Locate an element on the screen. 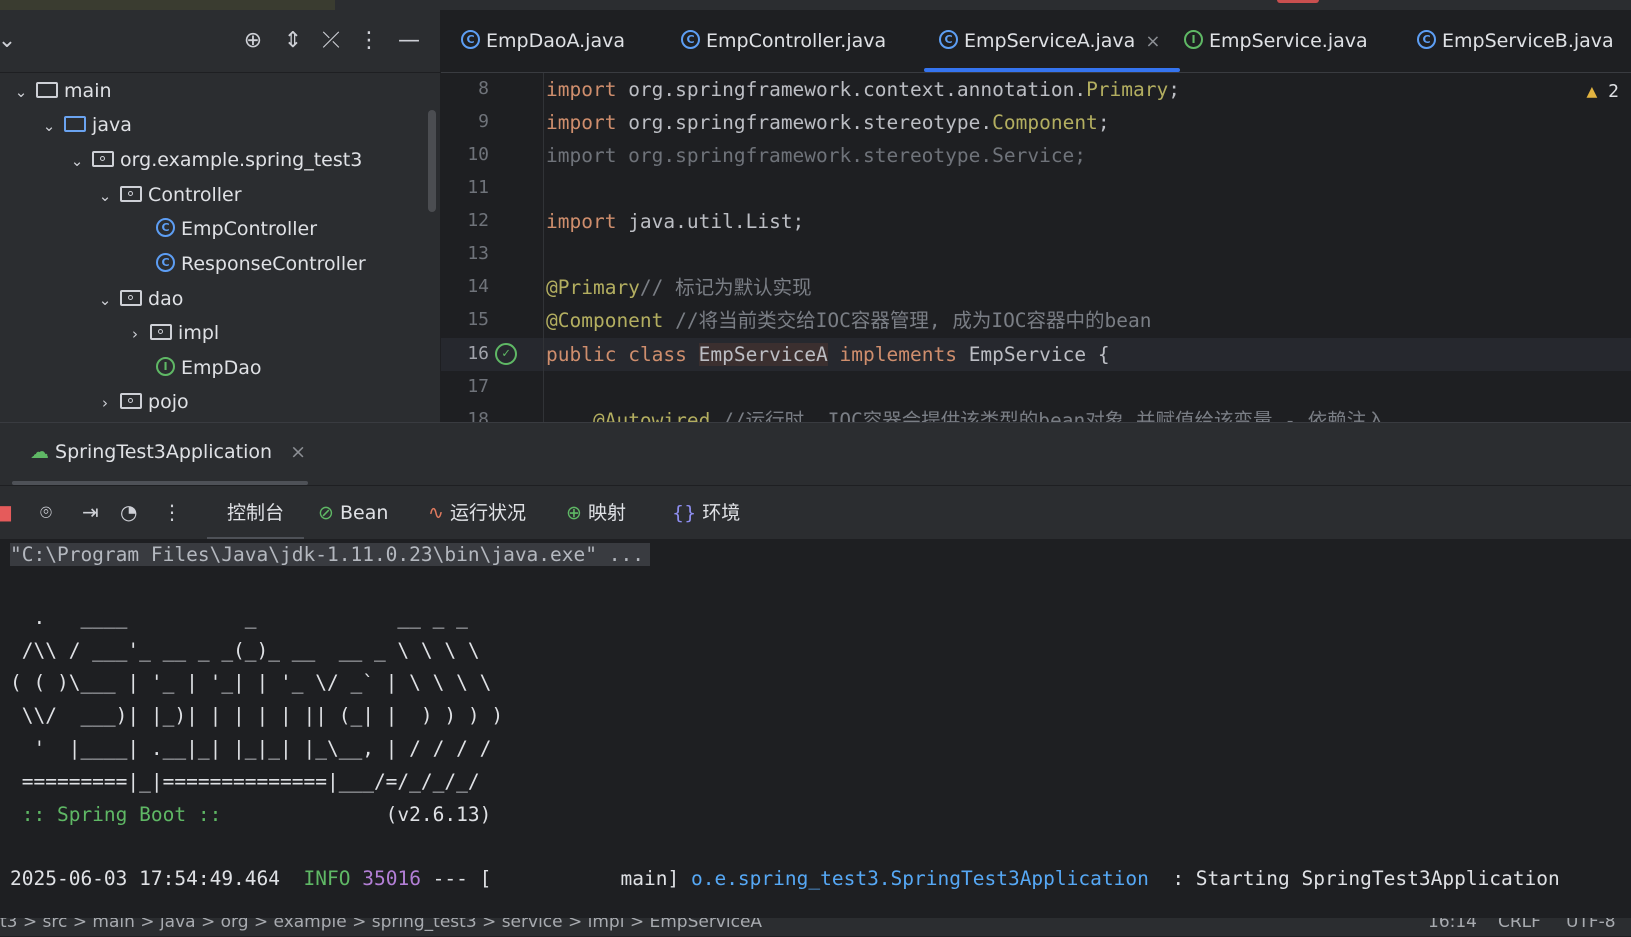 This screenshot has width=1631, height=937. tab-label: 映射 is located at coordinates (606, 513).